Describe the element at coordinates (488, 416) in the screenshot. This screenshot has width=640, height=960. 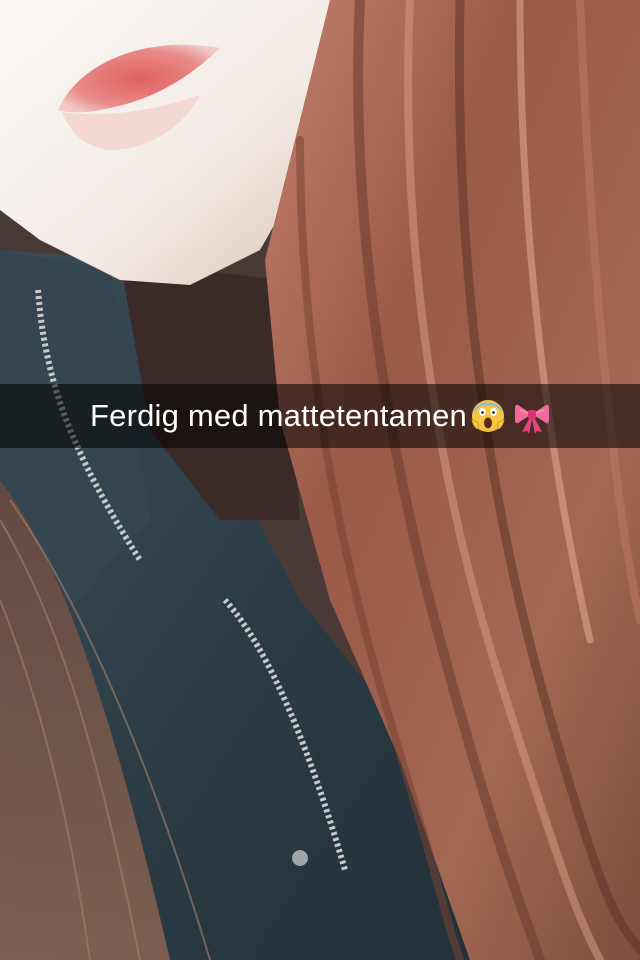
I see `face-screaming-in-fear-icon` at that location.